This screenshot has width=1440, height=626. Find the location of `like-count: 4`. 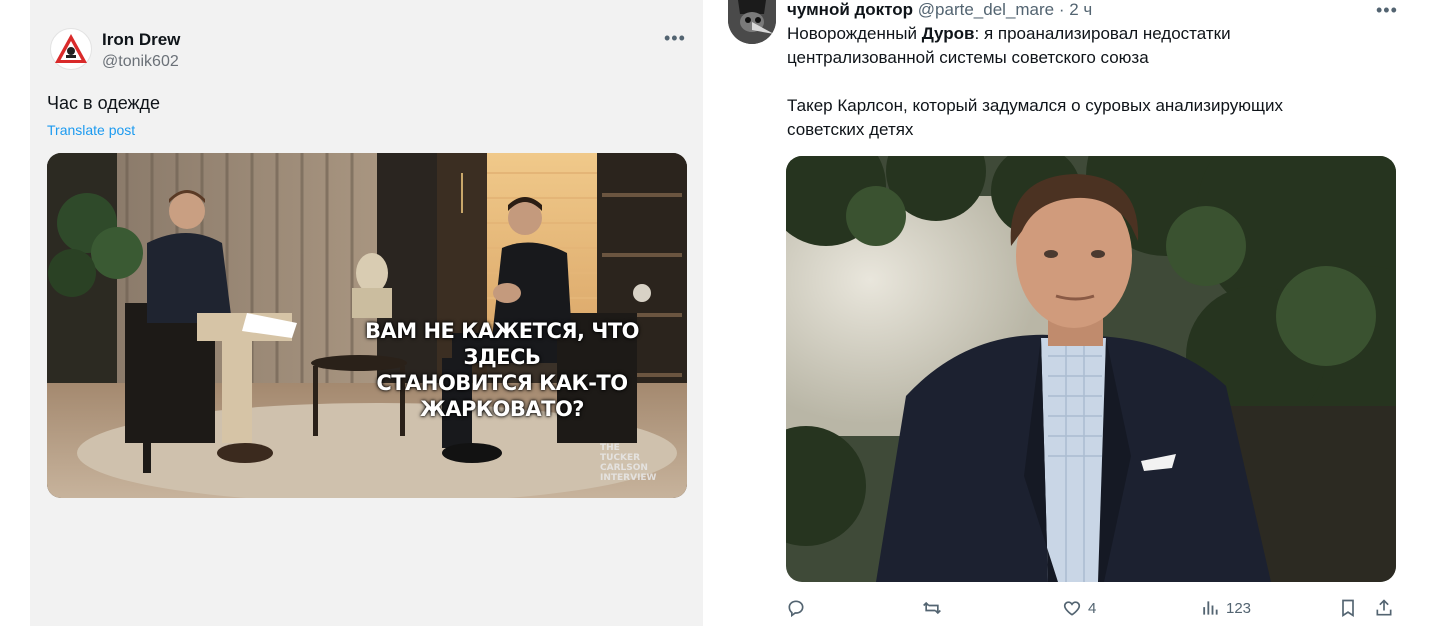

like-count: 4 is located at coordinates (1092, 608).